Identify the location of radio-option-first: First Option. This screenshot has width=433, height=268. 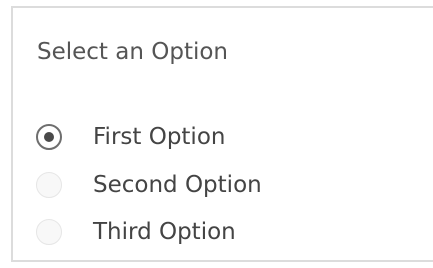
(201, 137).